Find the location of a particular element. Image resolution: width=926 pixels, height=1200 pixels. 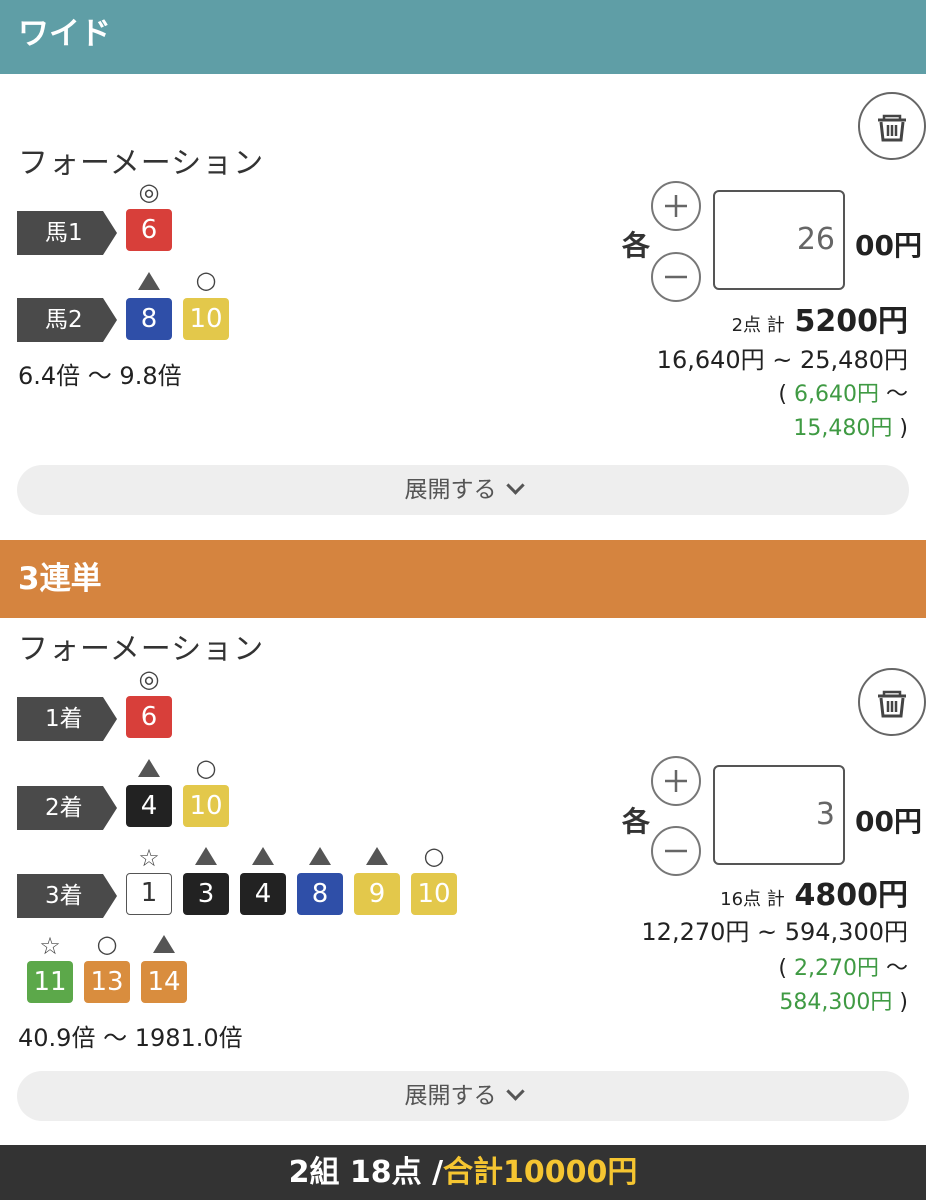

trifecta-points-summary: 16点 計 4800円 is located at coordinates (814, 892).